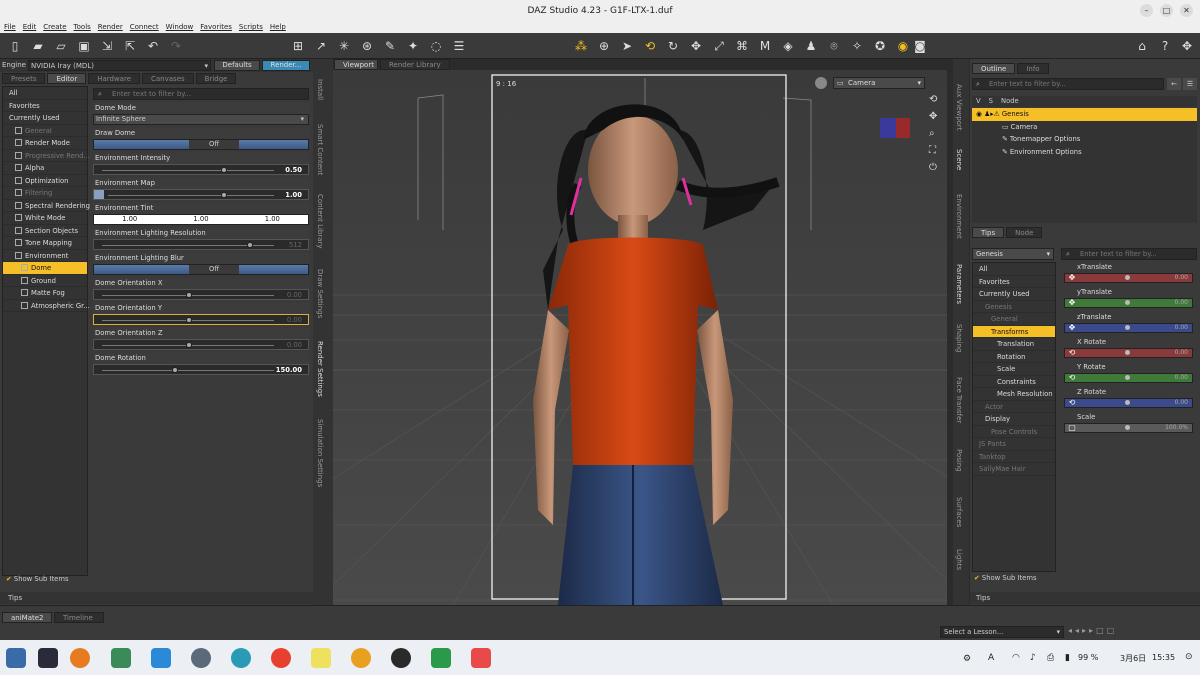  What do you see at coordinates (765, 46) in the screenshot?
I see `surface-selection-icon: Ⅿ` at bounding box center [765, 46].